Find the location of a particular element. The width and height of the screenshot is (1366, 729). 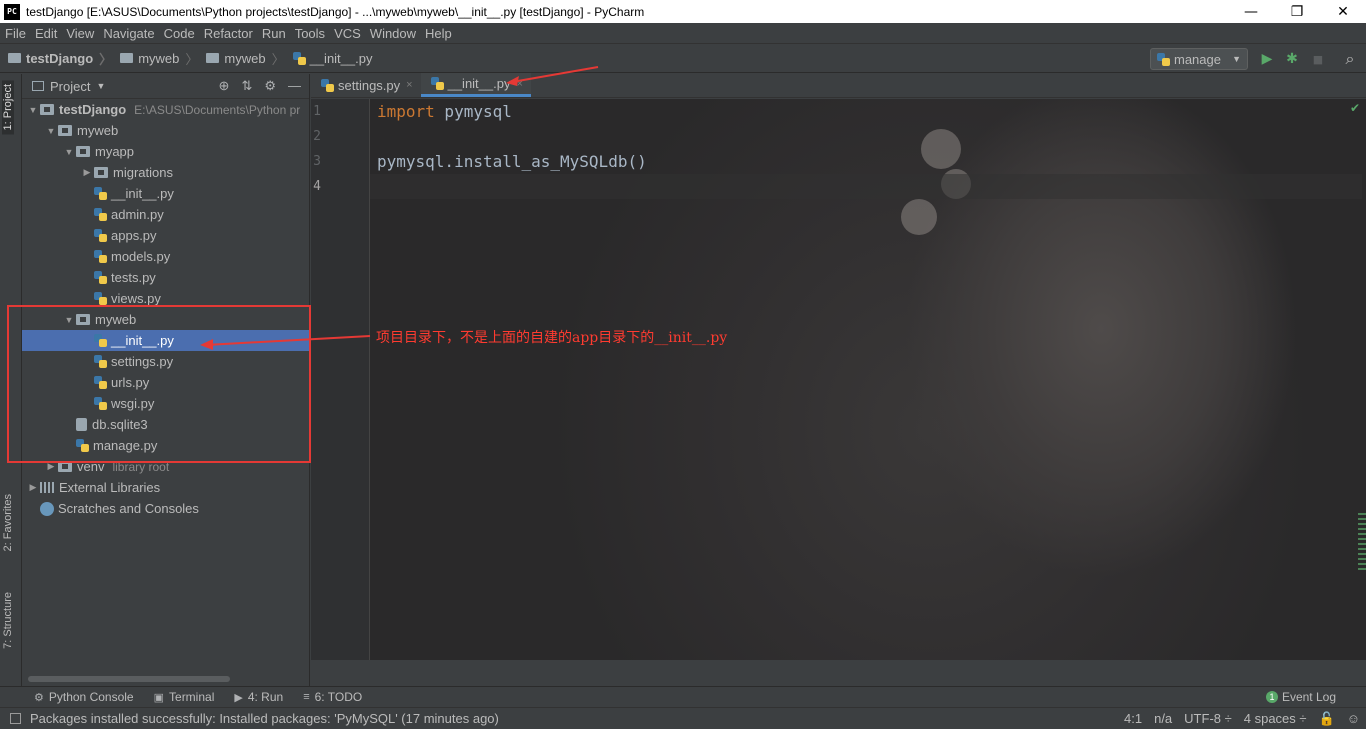

project-panel-title: Project is located at coordinates (70, 86).